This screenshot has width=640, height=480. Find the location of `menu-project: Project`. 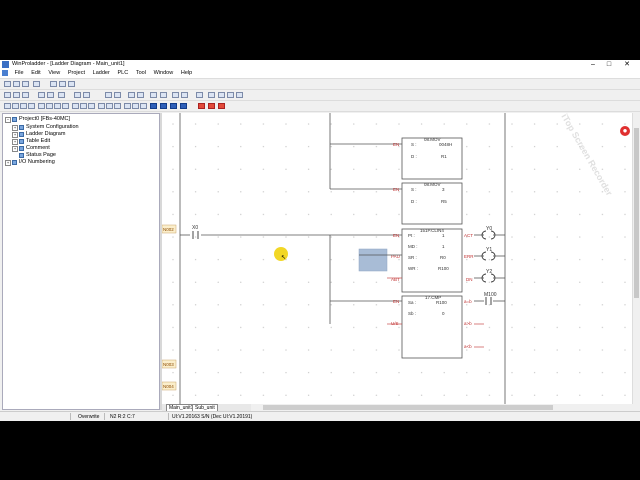

menu-project: Project is located at coordinates (76, 73).